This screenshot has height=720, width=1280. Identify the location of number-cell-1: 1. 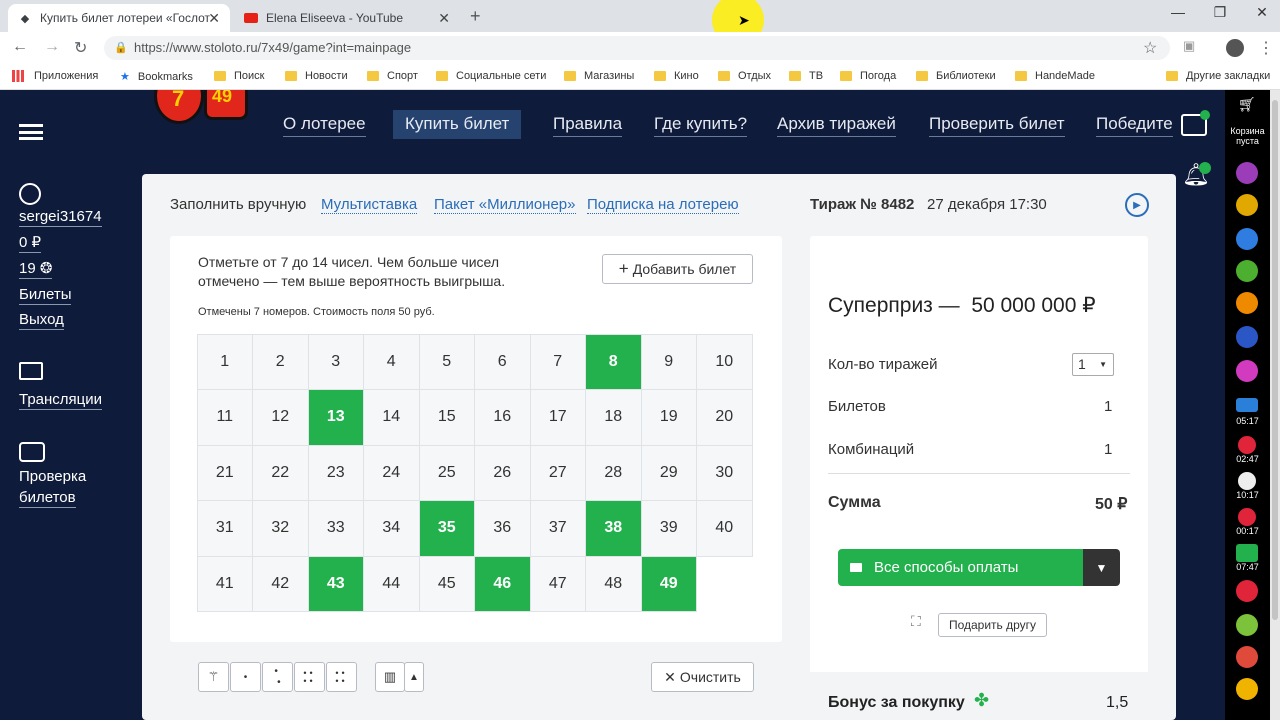
(224, 361).